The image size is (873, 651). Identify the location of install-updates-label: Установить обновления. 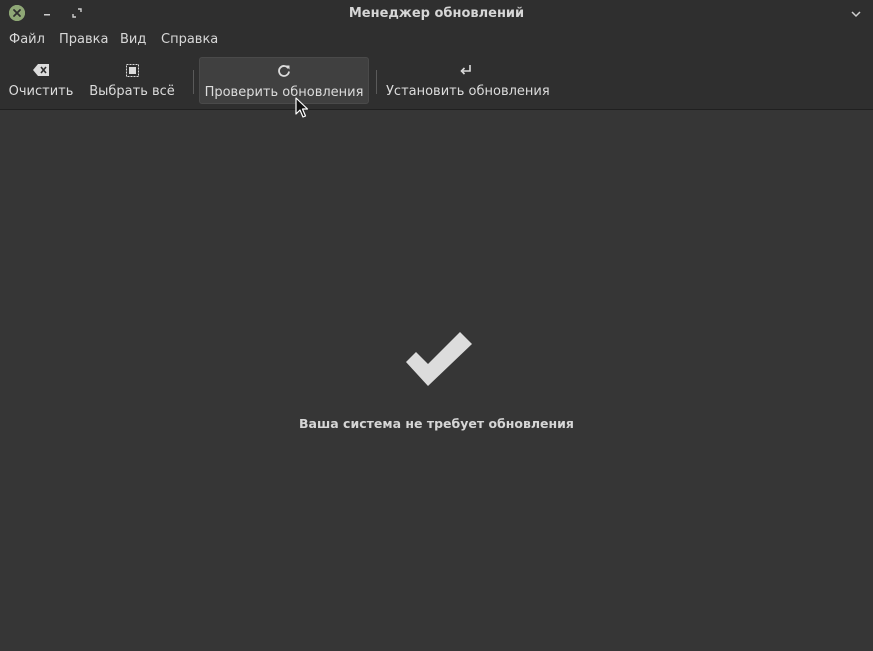
(468, 91).